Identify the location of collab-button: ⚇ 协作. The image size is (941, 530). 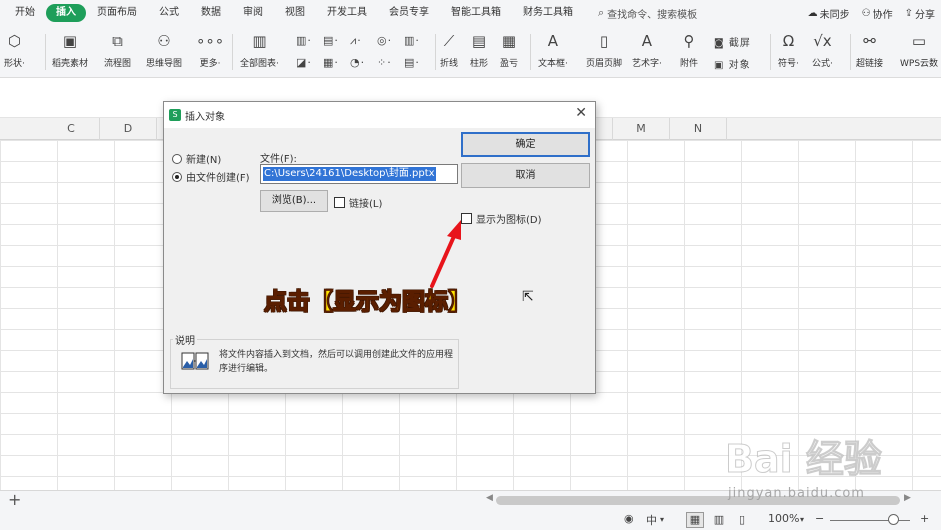
(877, 13).